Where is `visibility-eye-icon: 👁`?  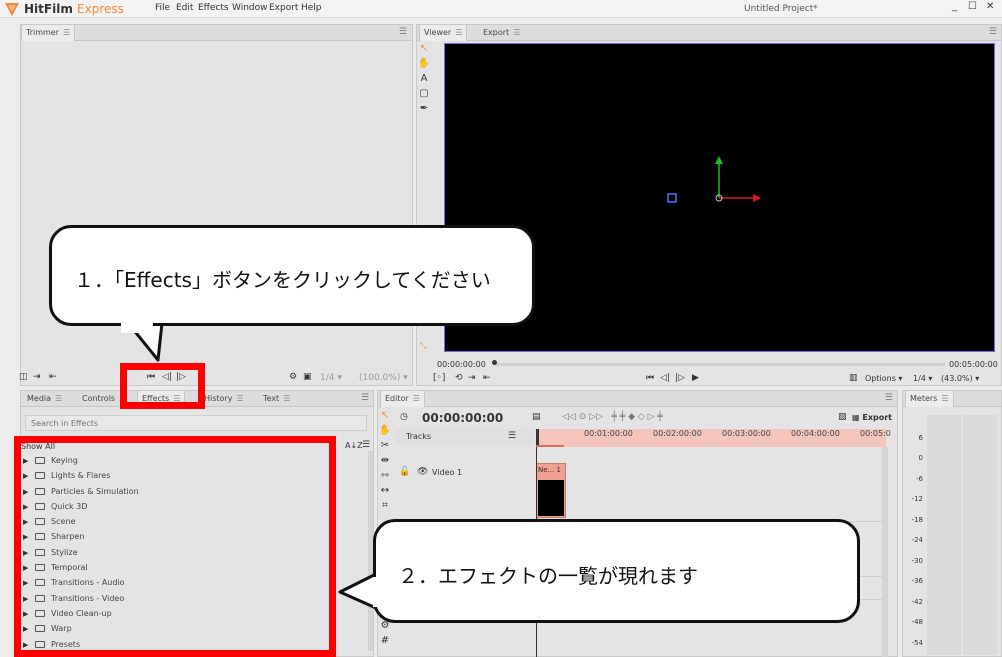
visibility-eye-icon: 👁 is located at coordinates (422, 472).